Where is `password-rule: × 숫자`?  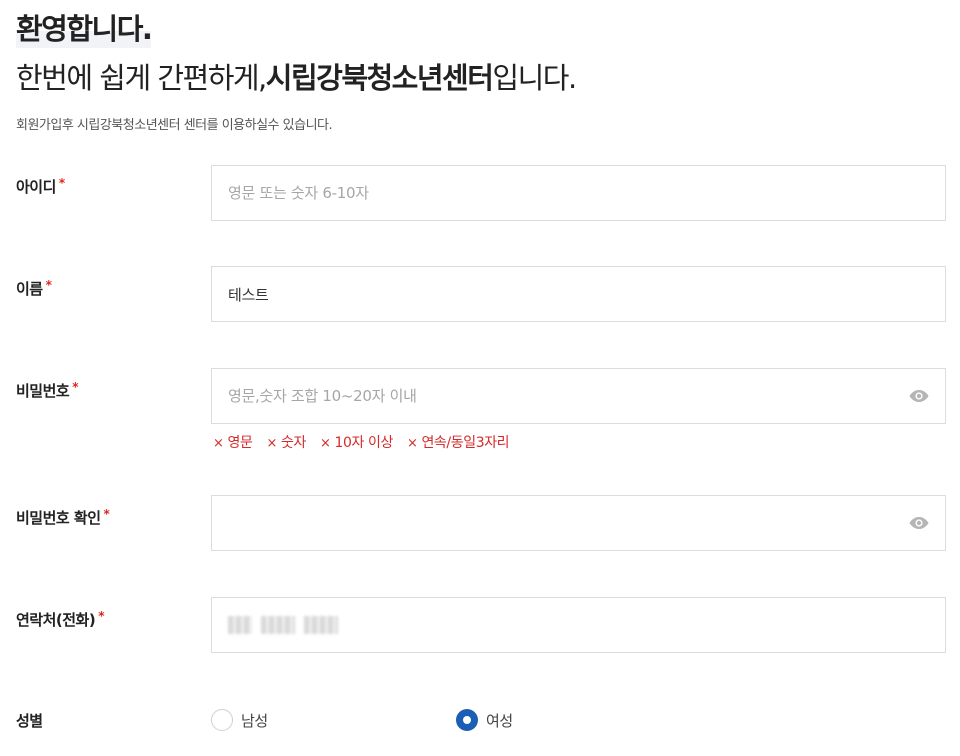
password-rule: × 숫자 is located at coordinates (286, 442).